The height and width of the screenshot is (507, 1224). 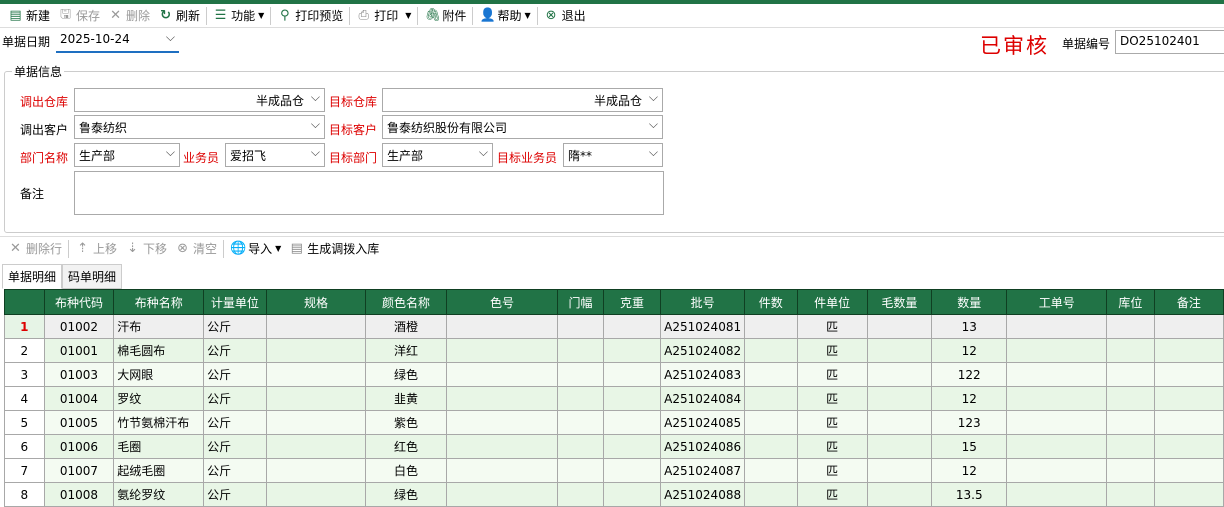 I want to click on table-cell: 01004, so click(x=79, y=398).